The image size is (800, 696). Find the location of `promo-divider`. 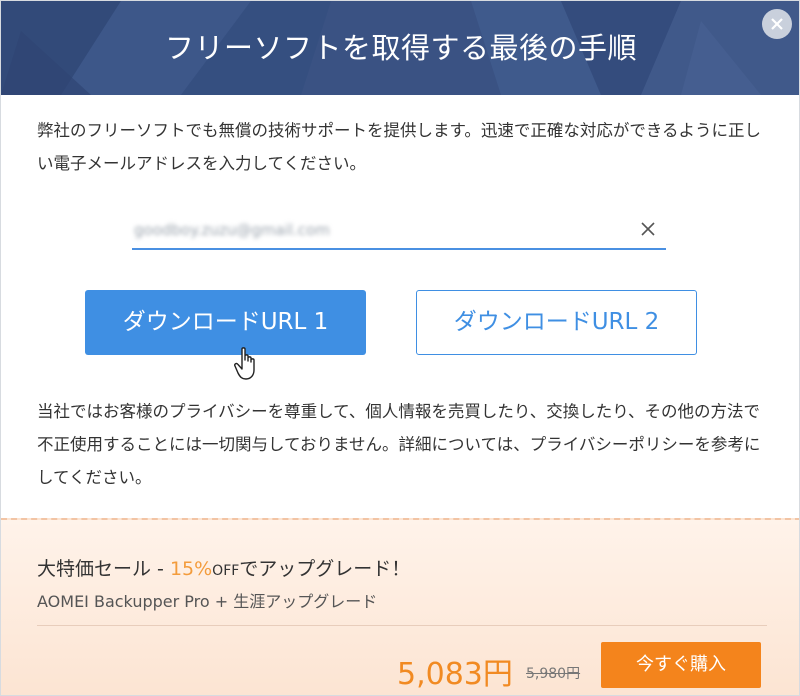

promo-divider is located at coordinates (402, 625).